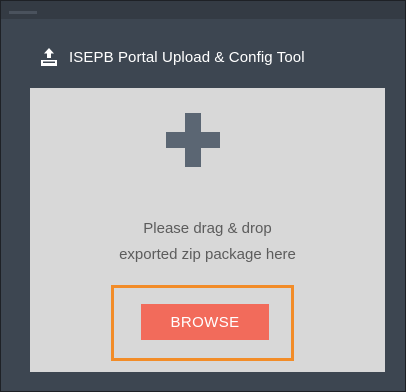  Describe the element at coordinates (49, 57) in the screenshot. I see `upload-tray-icon` at that location.